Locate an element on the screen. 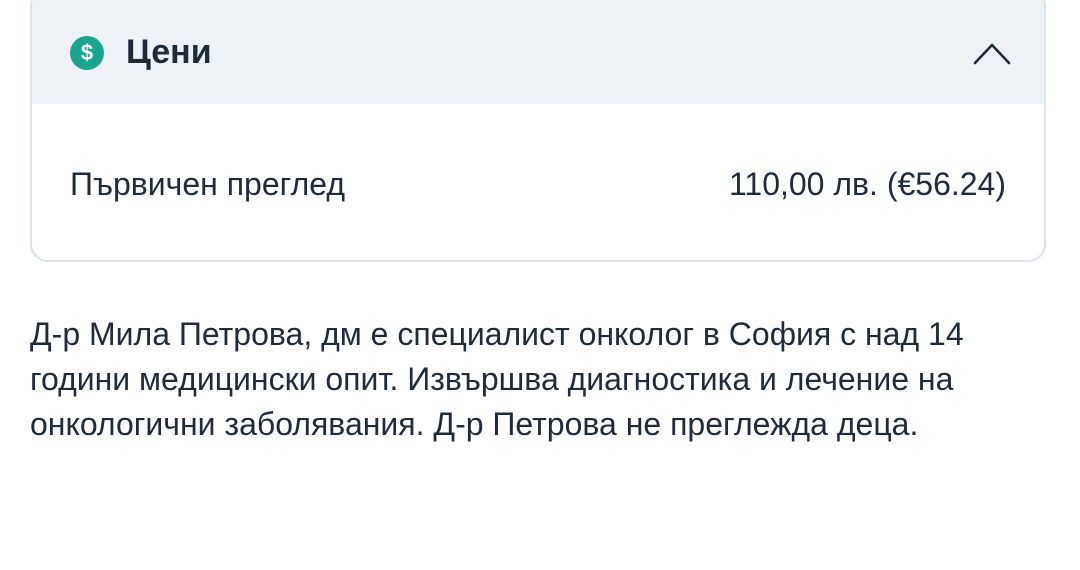 This screenshot has height=570, width=1080. price-label: Първичен преглед is located at coordinates (208, 184).